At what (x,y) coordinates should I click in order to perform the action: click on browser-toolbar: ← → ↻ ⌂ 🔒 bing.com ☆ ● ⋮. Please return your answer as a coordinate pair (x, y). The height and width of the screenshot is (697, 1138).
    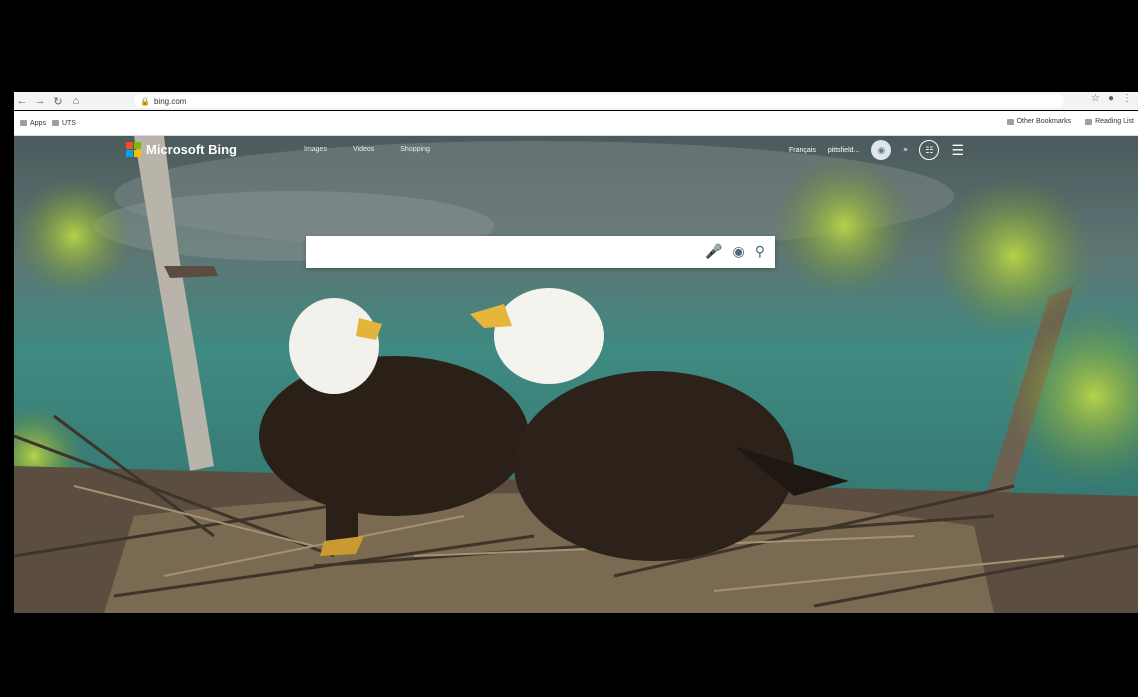
    Looking at the image, I should click on (576, 101).